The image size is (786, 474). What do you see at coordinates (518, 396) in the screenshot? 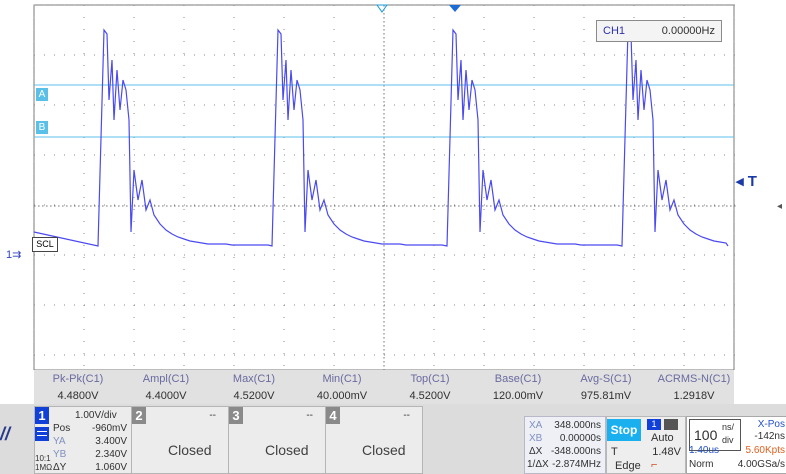
I see `measurement-value: 120.00mV` at bounding box center [518, 396].